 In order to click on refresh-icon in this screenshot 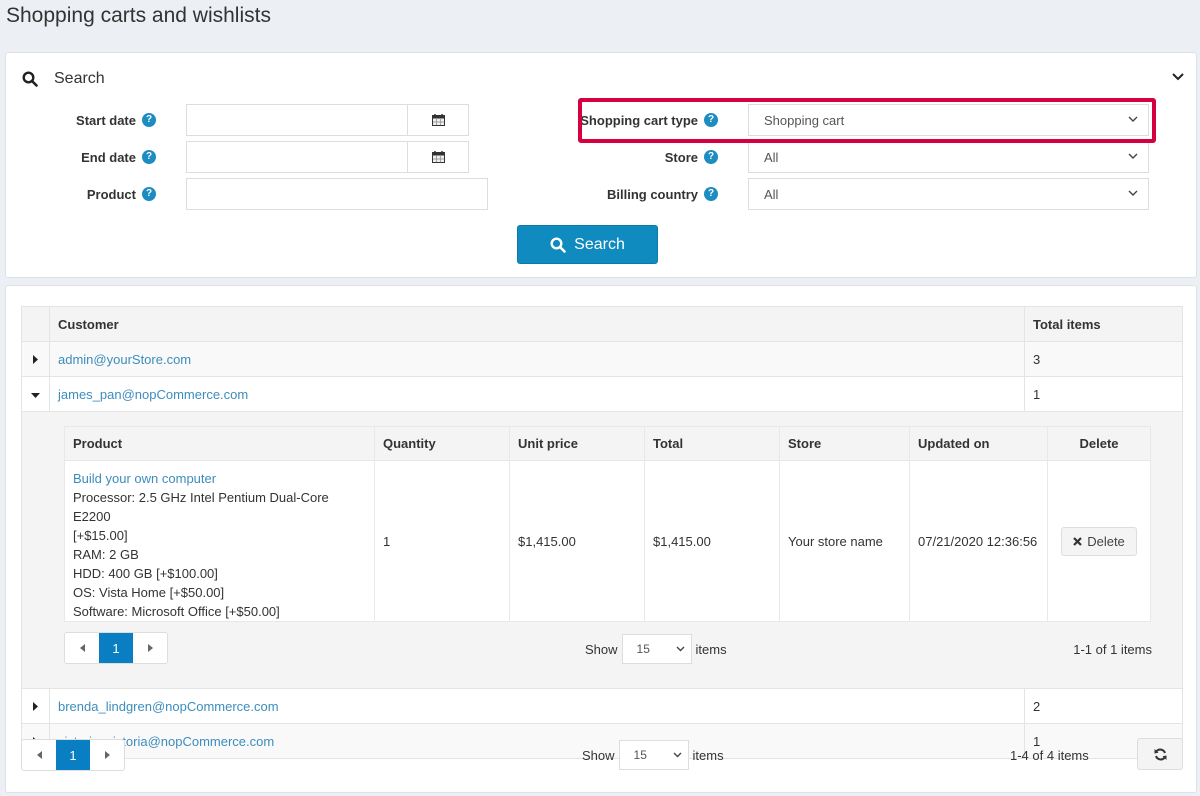, I will do `click(1160, 754)`.